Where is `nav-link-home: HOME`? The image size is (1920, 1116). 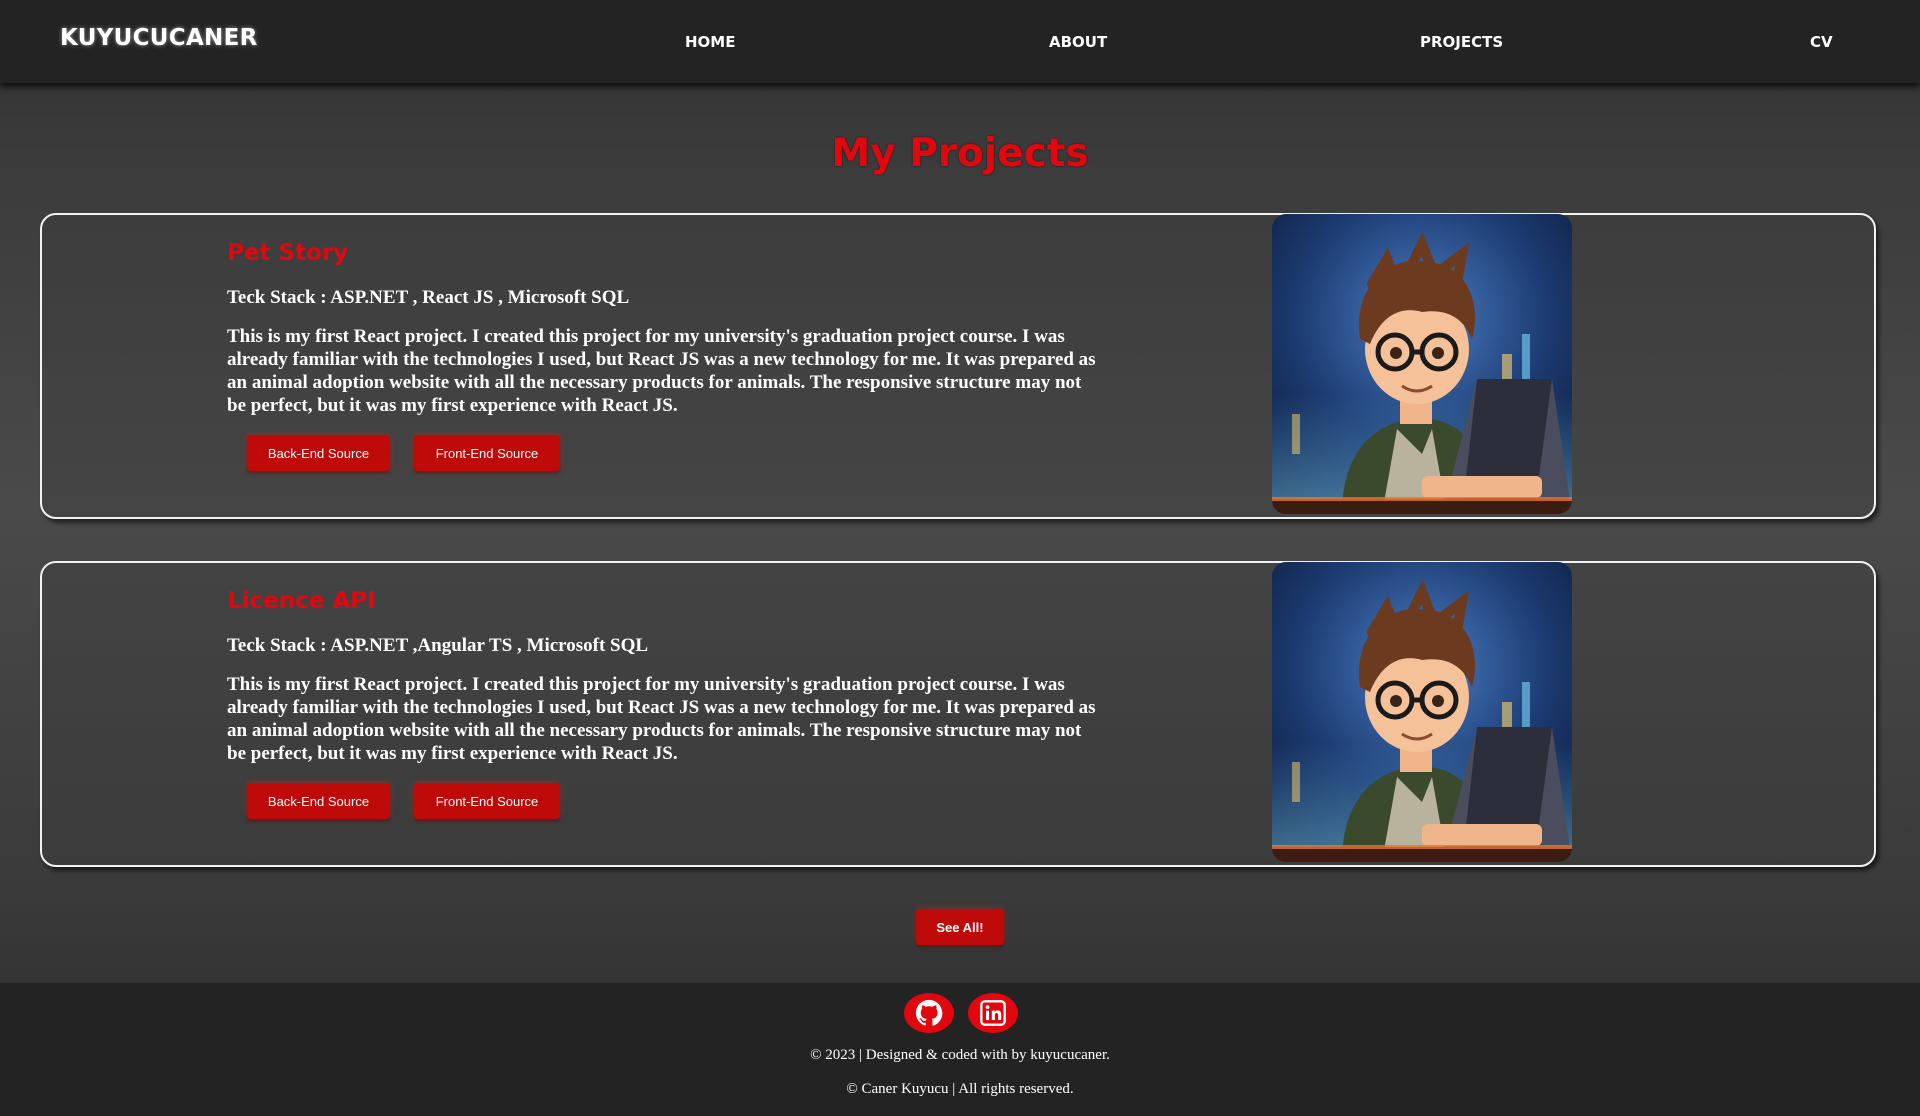 nav-link-home: HOME is located at coordinates (710, 42).